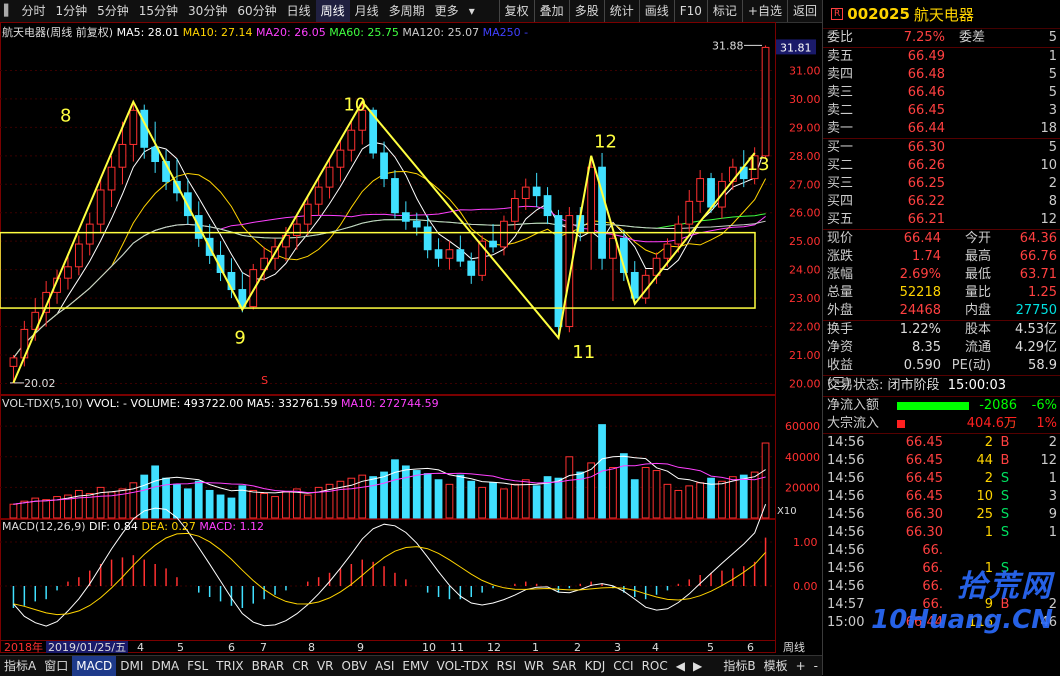 This screenshot has height=676, width=1060. Describe the element at coordinates (816, 666) in the screenshot. I see `bottom-action-3: -` at that location.